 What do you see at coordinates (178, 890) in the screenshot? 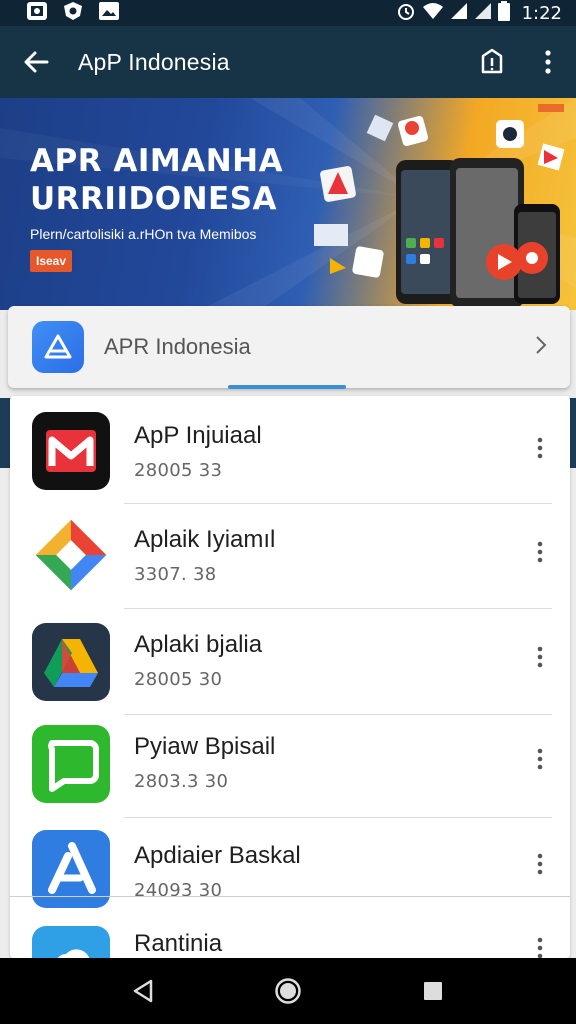
I see `app-meta: 24093 30` at bounding box center [178, 890].